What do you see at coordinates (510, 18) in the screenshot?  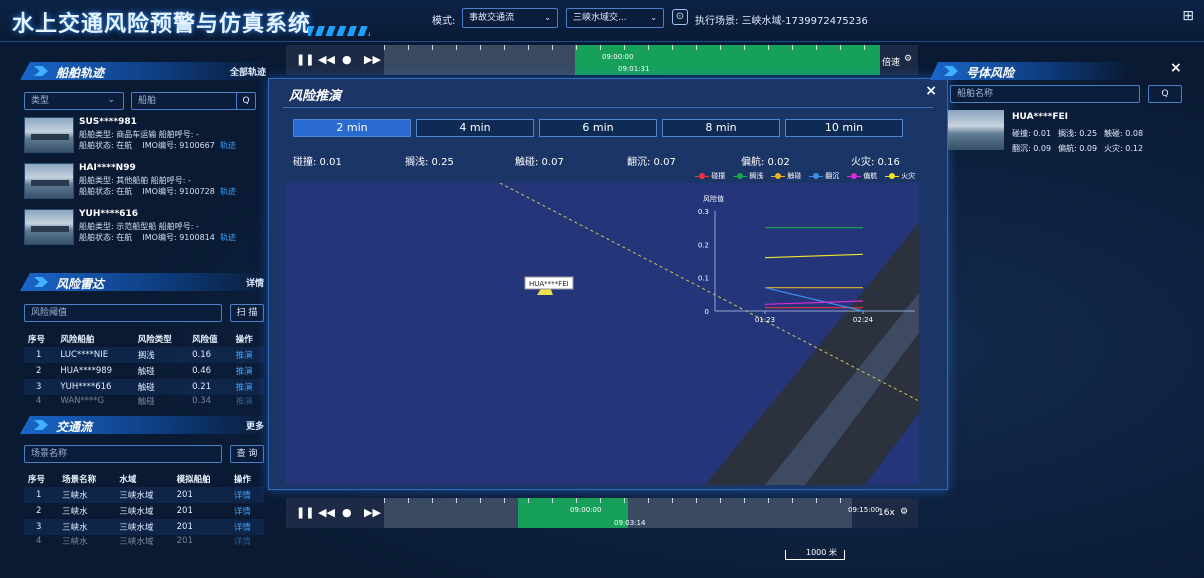 I see `mode-select: 事故交通流 ⌄` at bounding box center [510, 18].